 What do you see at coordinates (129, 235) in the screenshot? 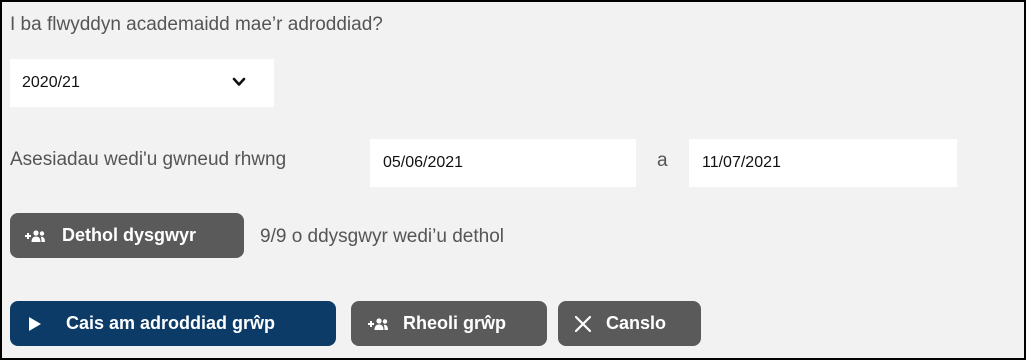
I see `select-learners-label: Dethol dysgwyr` at bounding box center [129, 235].